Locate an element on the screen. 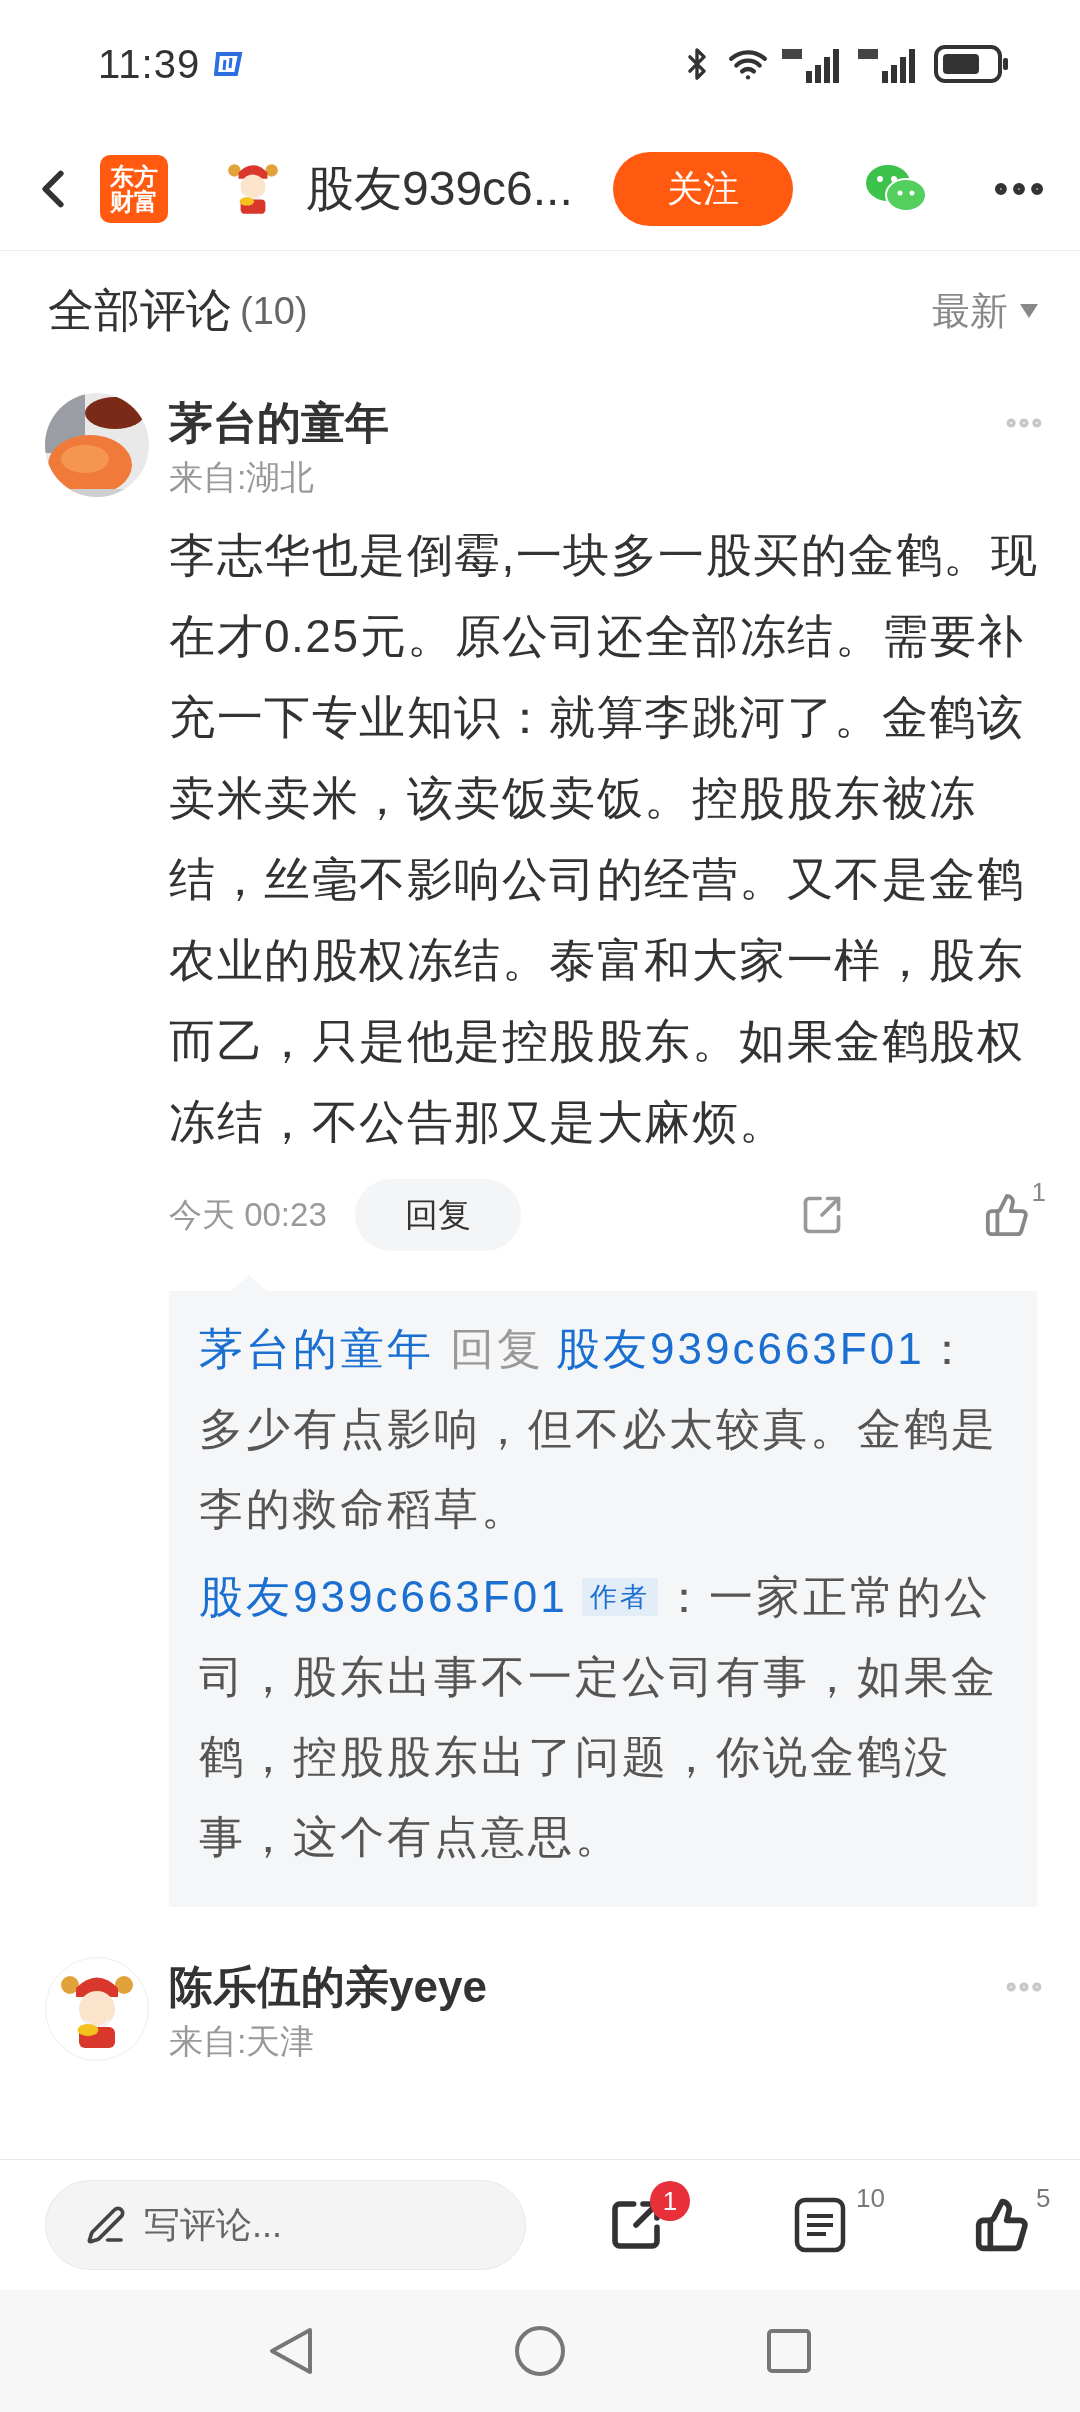 Image resolution: width=1080 pixels, height=2412 pixels. sort-dropdown: 最新 is located at coordinates (985, 311).